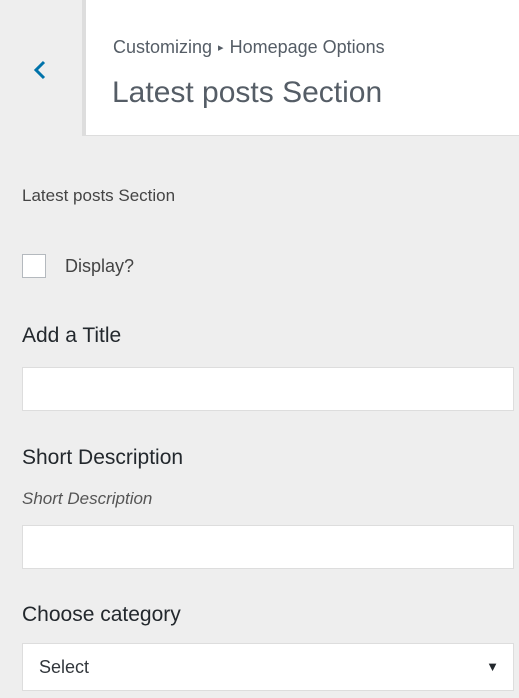 Image resolution: width=519 pixels, height=698 pixels. What do you see at coordinates (492, 666) in the screenshot?
I see `caret-down-icon: ▼` at bounding box center [492, 666].